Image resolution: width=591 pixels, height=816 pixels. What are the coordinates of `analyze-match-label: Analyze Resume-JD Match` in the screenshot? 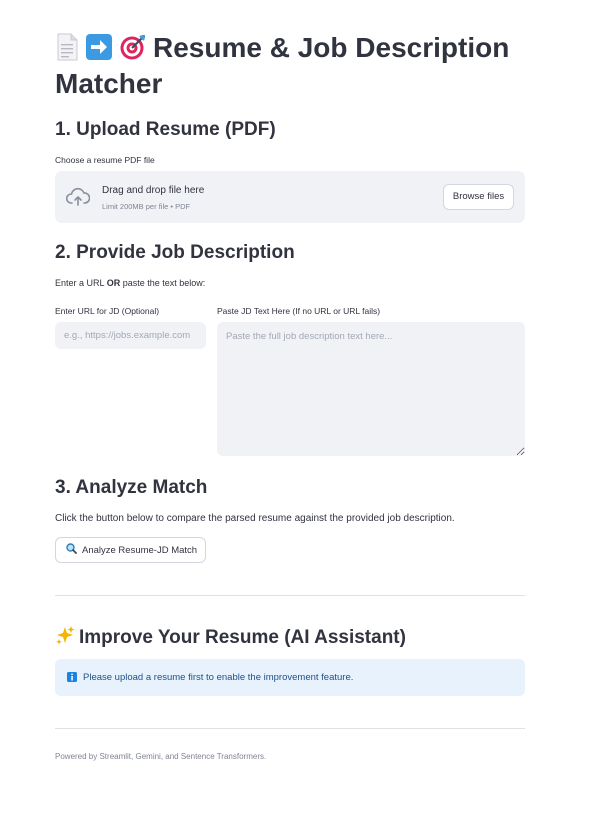 It's located at (140, 550).